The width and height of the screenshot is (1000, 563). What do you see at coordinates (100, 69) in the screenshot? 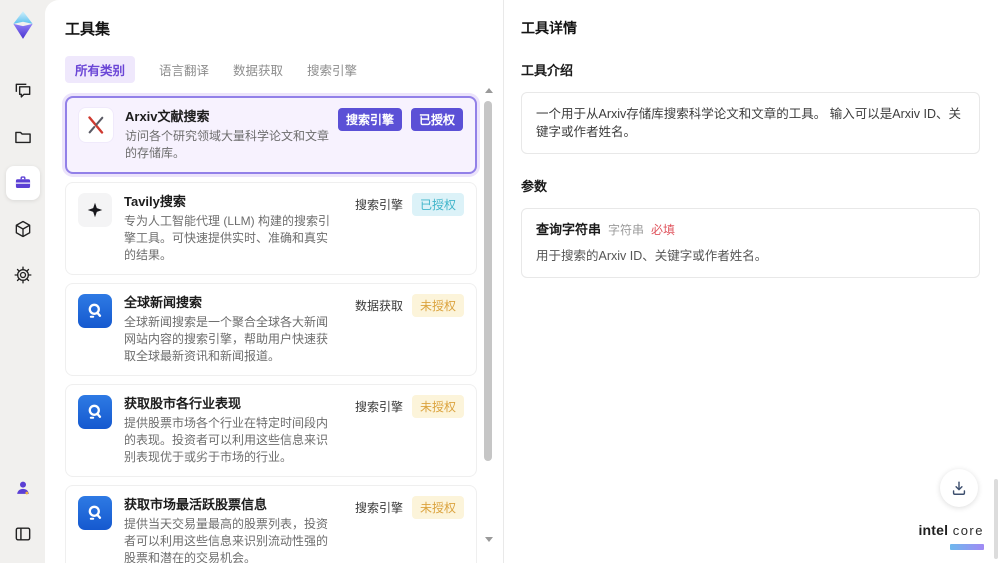
I see `tab-all-categories: 所有类别` at bounding box center [100, 69].